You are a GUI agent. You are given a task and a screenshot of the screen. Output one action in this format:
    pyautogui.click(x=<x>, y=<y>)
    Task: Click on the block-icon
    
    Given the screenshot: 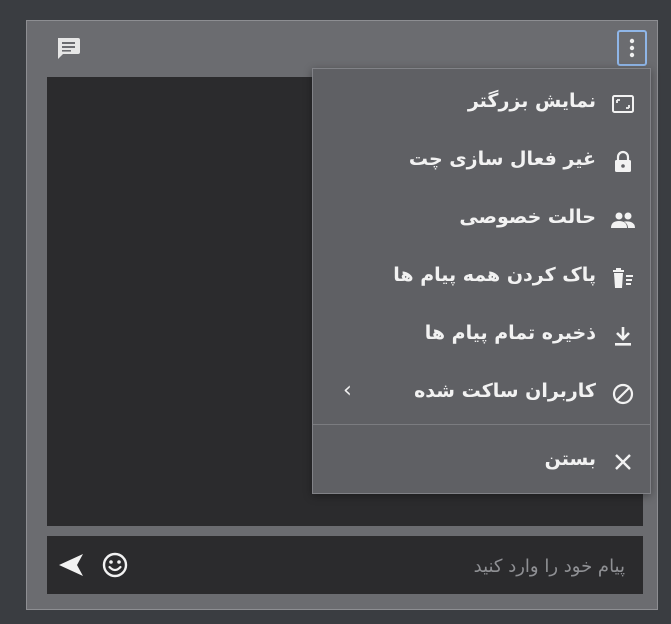 What is the action you would take?
    pyautogui.click(x=623, y=394)
    